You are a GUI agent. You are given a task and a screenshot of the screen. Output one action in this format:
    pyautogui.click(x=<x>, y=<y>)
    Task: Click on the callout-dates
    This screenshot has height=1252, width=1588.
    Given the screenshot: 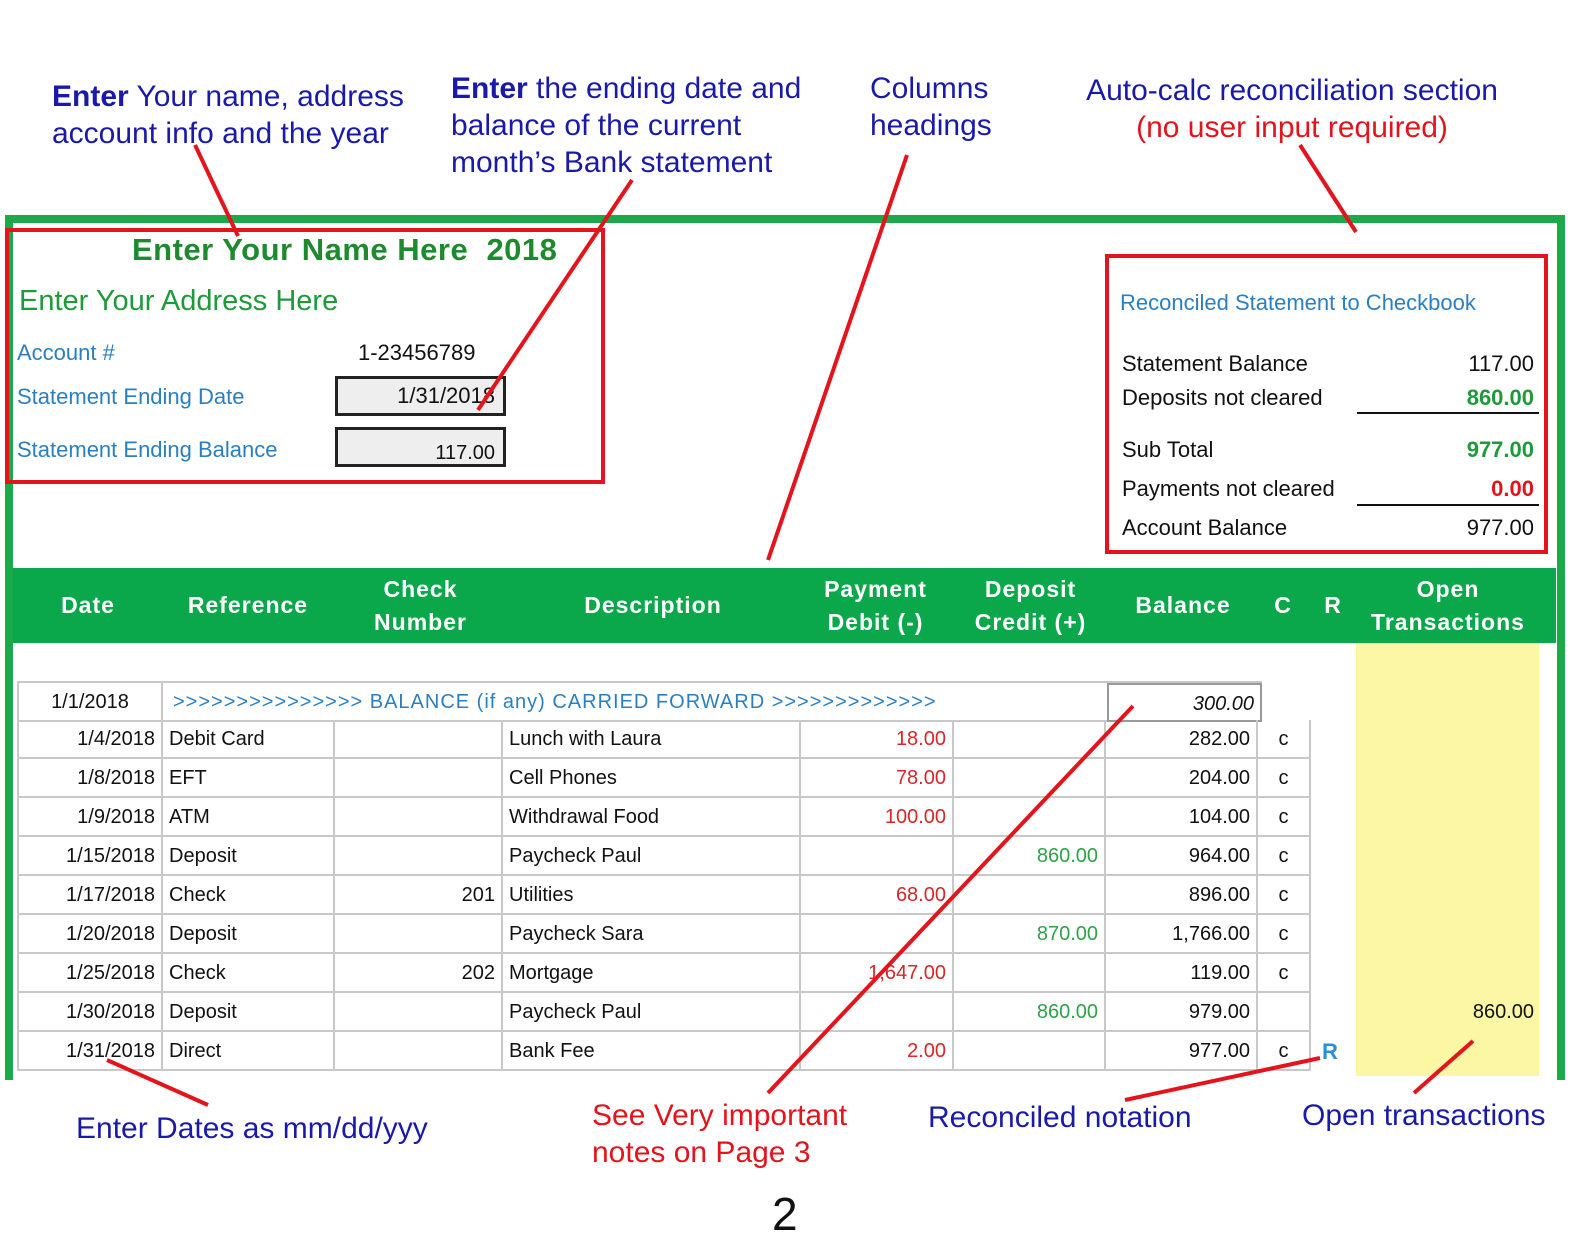 What is the action you would take?
    pyautogui.click(x=157, y=1082)
    